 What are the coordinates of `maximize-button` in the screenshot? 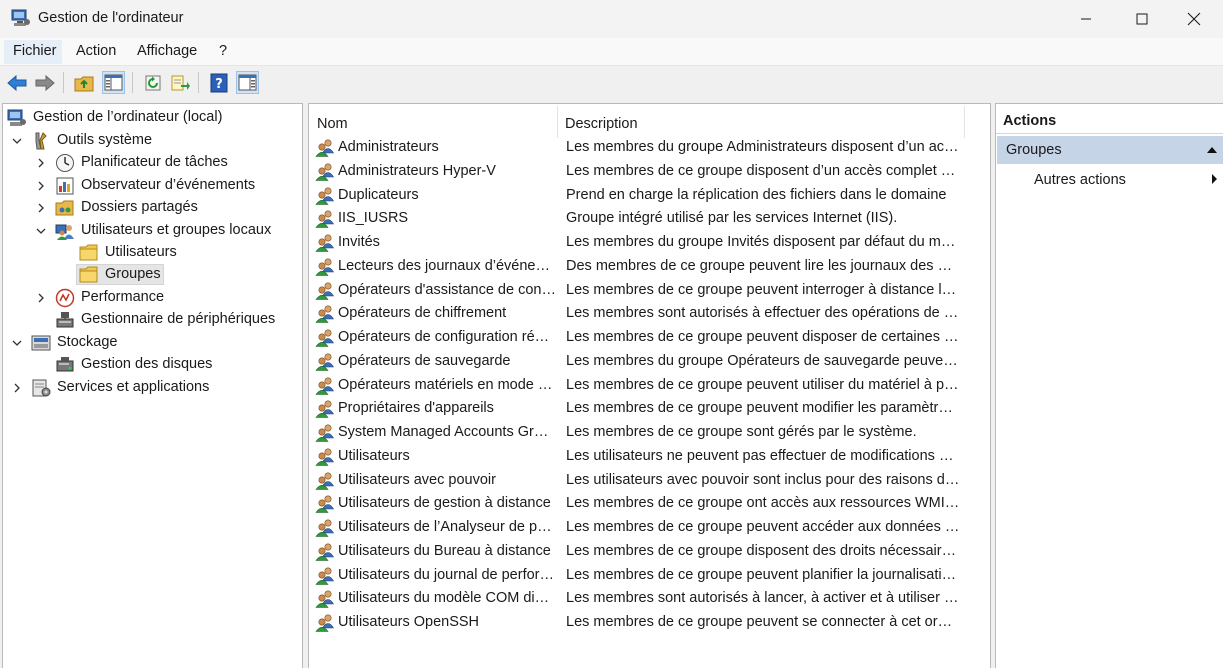 It's located at (1142, 19).